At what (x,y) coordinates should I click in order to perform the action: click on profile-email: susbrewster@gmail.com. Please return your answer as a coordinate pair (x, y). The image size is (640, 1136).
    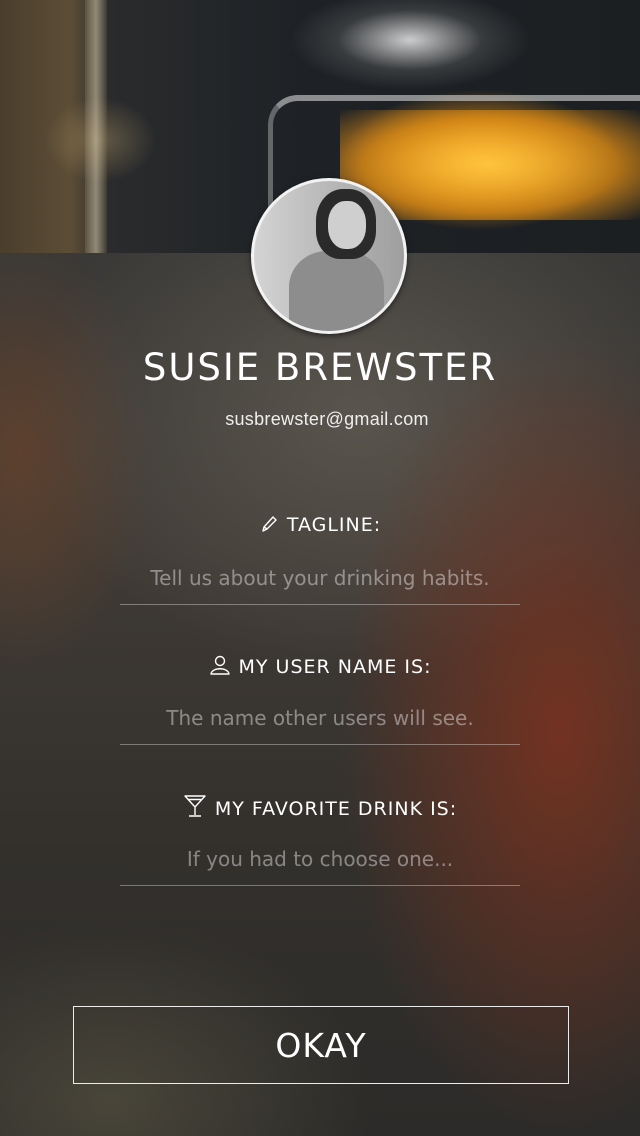
    Looking at the image, I should click on (327, 419).